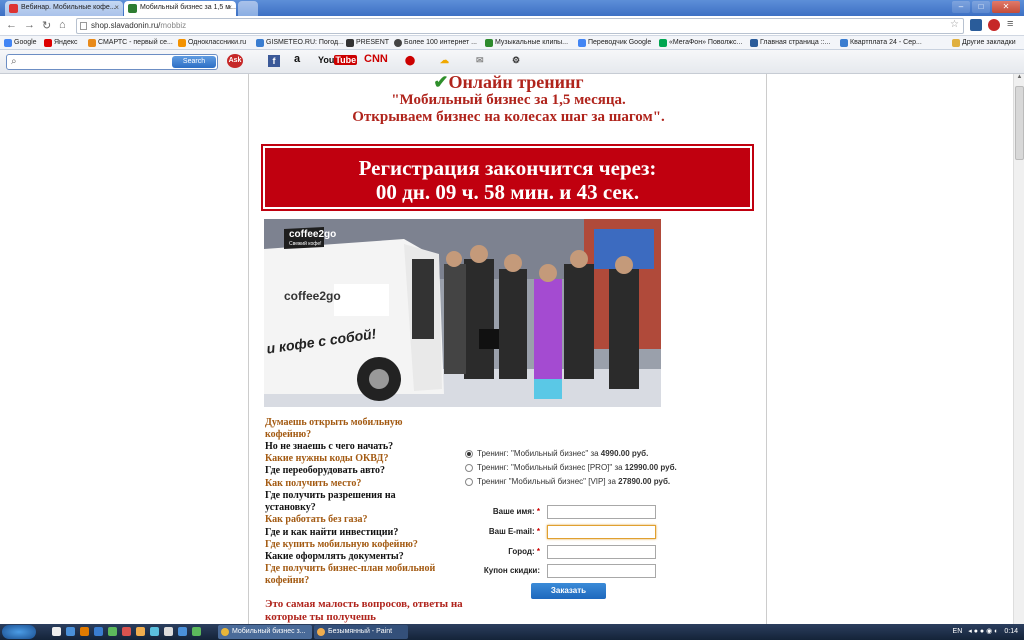 The height and width of the screenshot is (640, 1024). Describe the element at coordinates (410, 60) in the screenshot. I see `sports-icon: ⬤` at that location.